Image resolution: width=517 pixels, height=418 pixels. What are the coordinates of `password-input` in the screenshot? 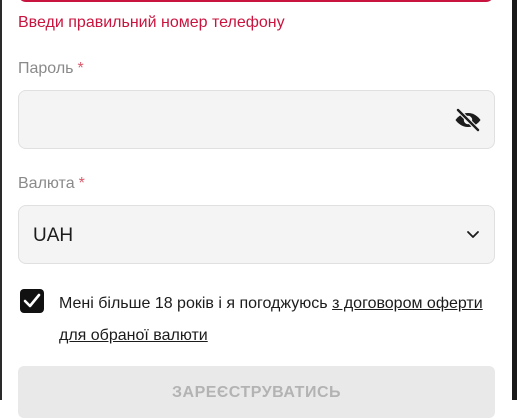 It's located at (256, 119).